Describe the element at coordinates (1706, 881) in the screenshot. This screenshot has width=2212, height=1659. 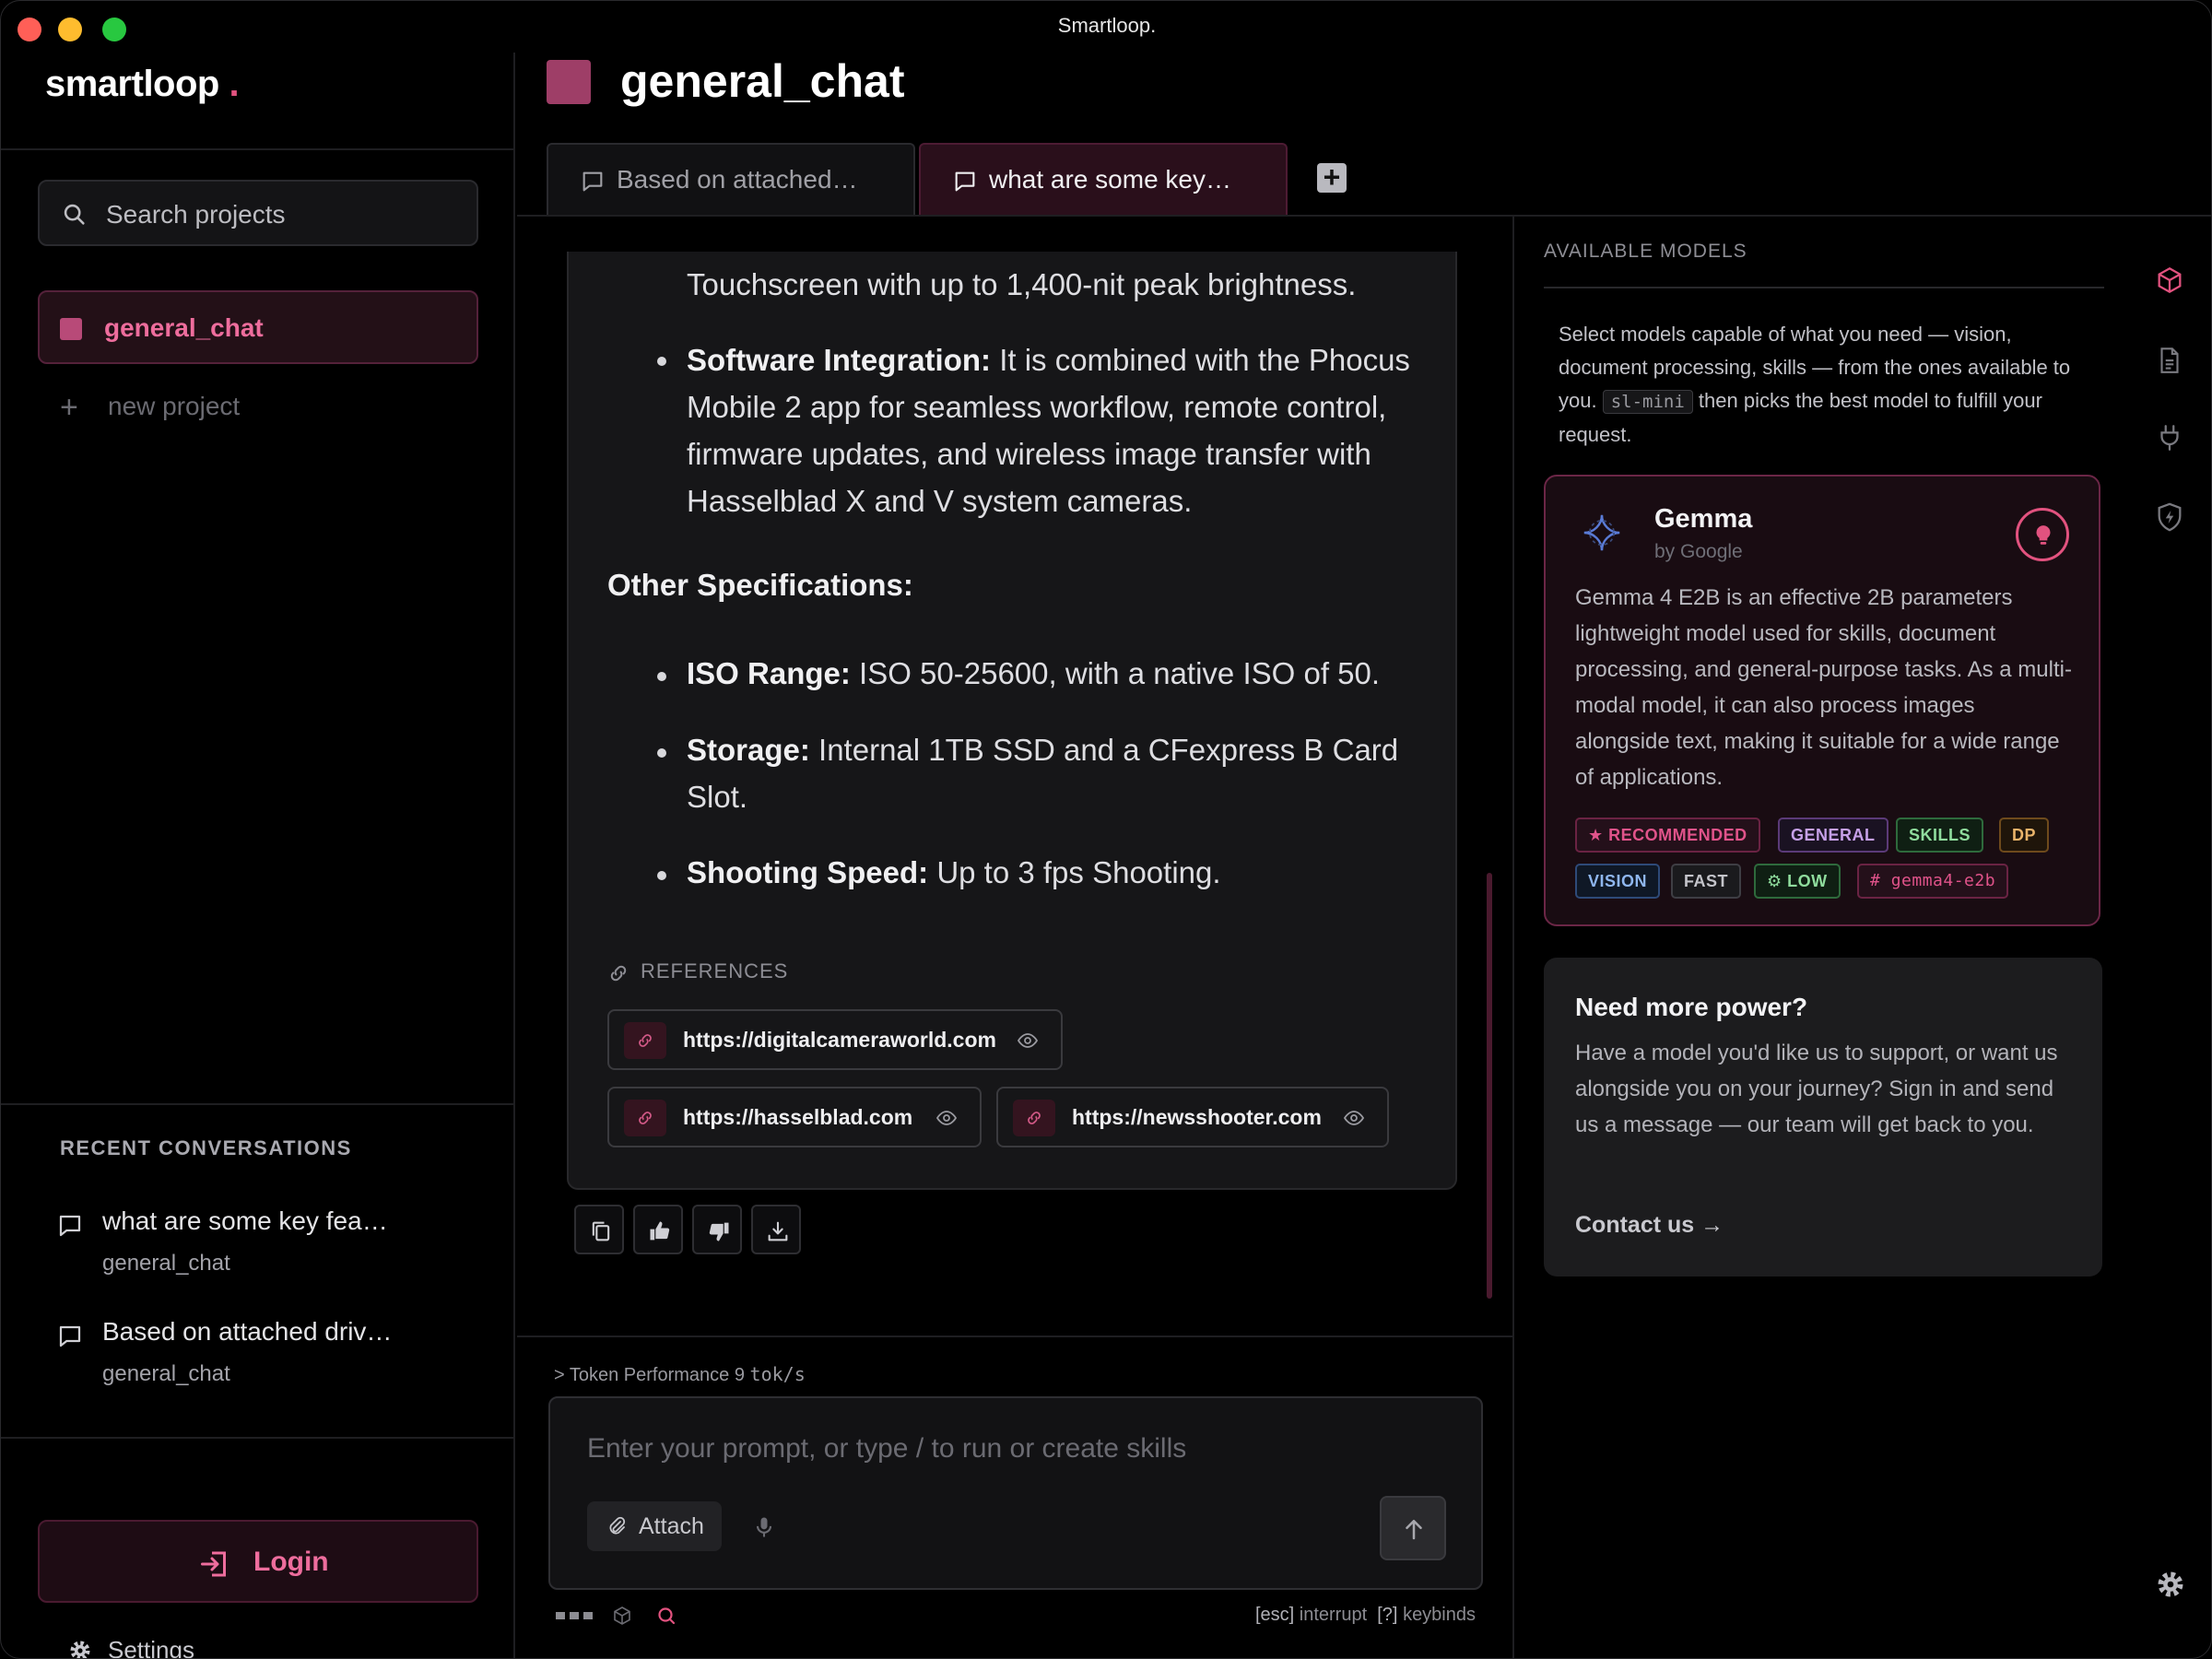
I see `tag-fast: FAST` at that location.